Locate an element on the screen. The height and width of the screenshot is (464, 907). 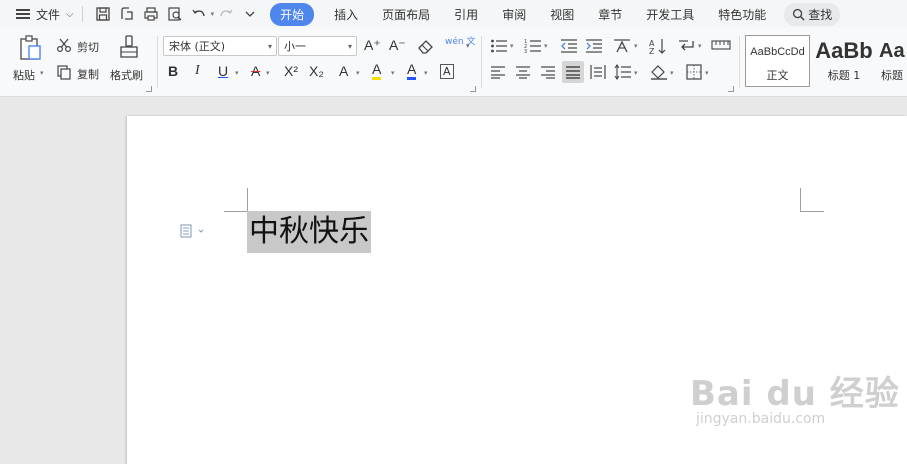
style-heading-2-label: 标题 is located at coordinates (892, 75).